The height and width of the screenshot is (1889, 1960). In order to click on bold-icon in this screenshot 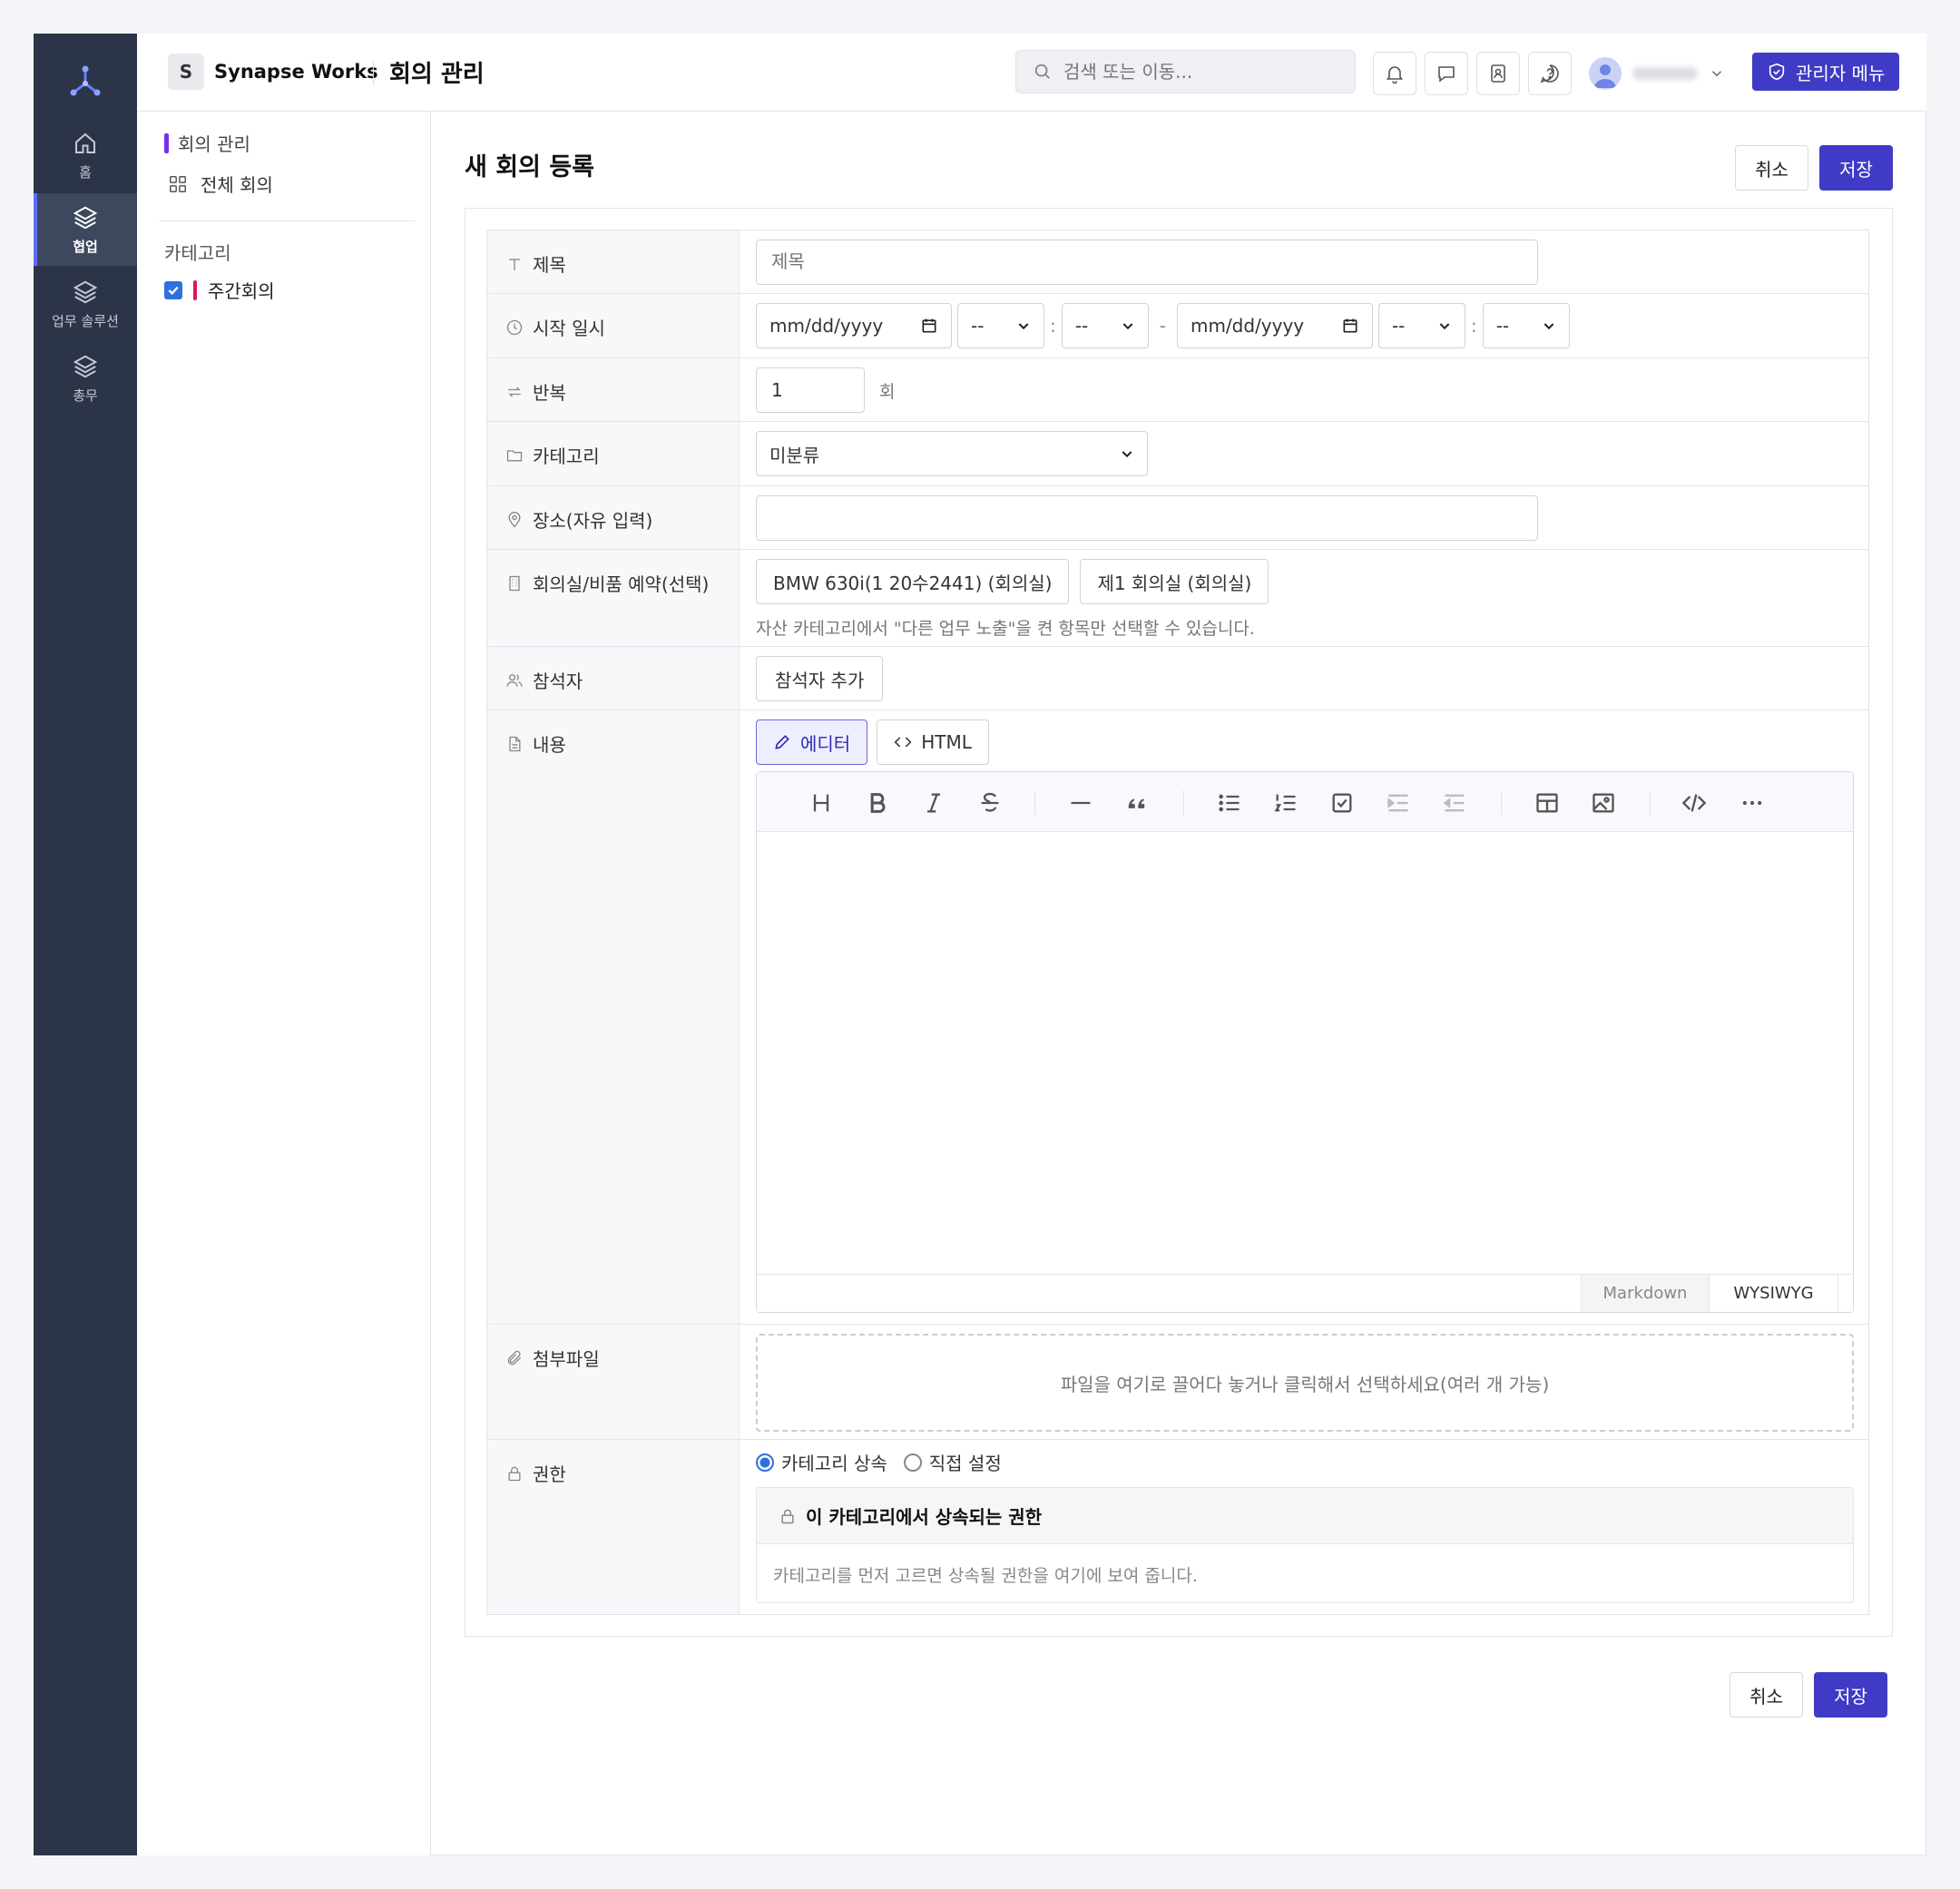, I will do `click(878, 803)`.